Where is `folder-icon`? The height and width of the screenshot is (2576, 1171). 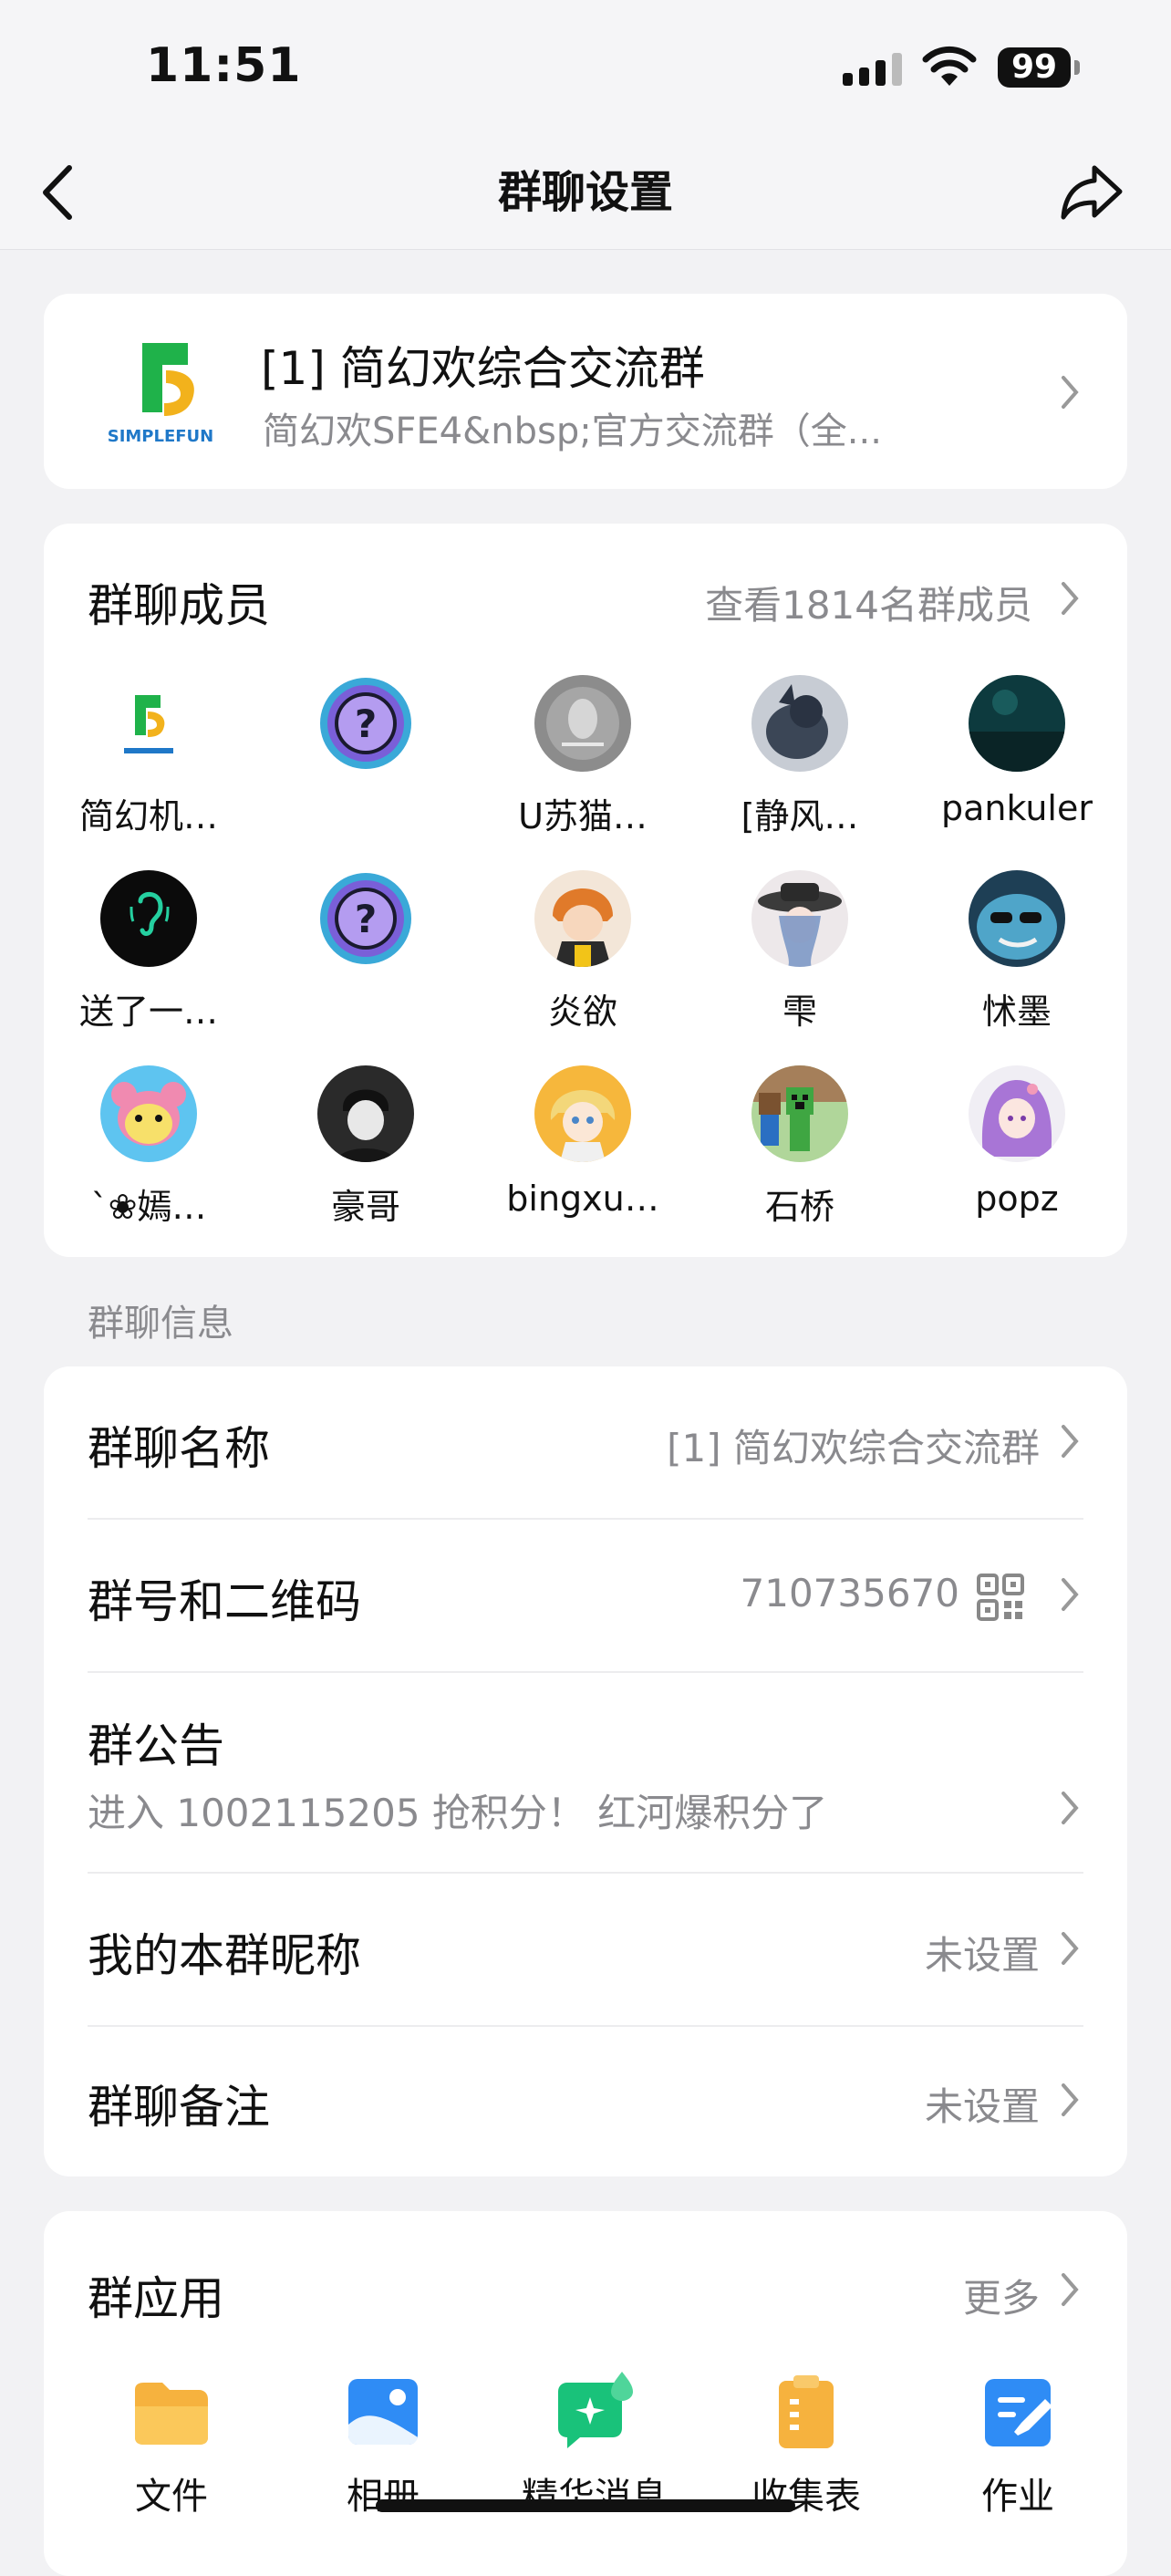 folder-icon is located at coordinates (171, 2414).